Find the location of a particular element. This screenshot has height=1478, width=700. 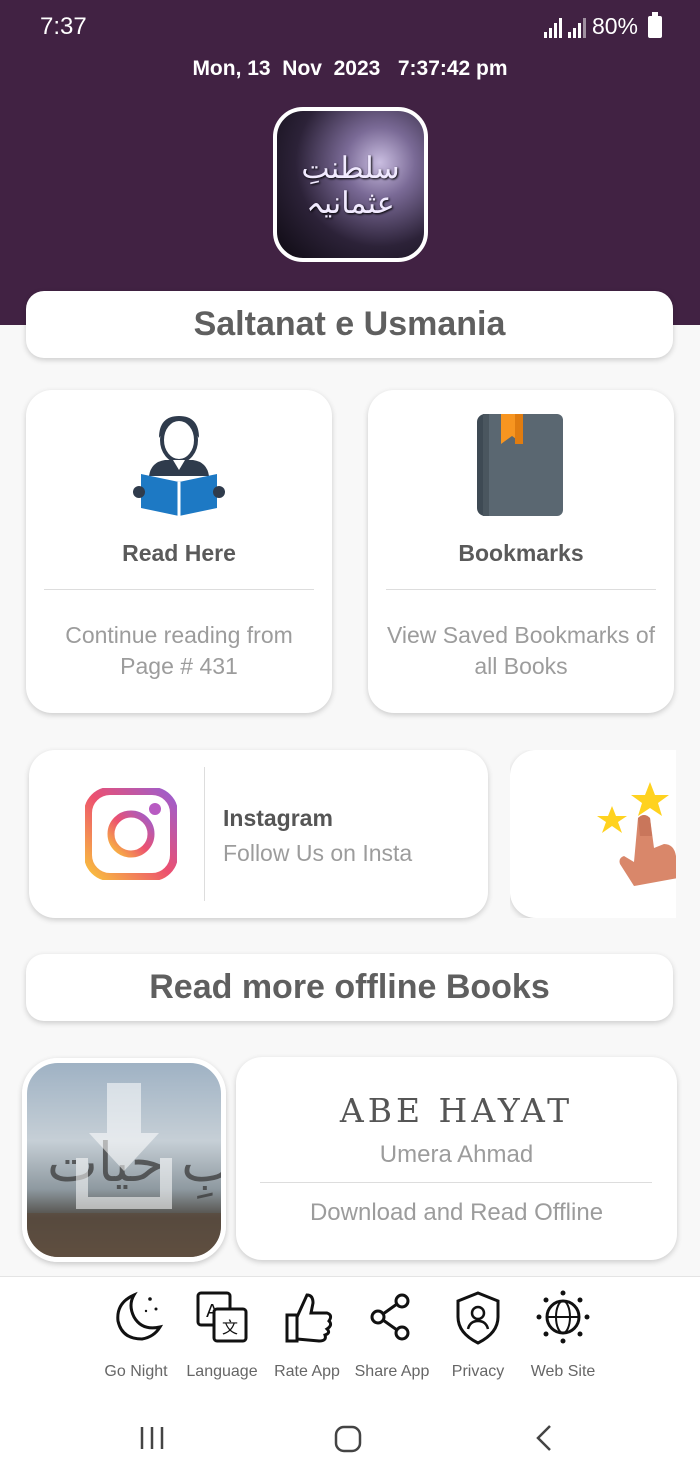

privacy-button: Privacy is located at coordinates (478, 1335).